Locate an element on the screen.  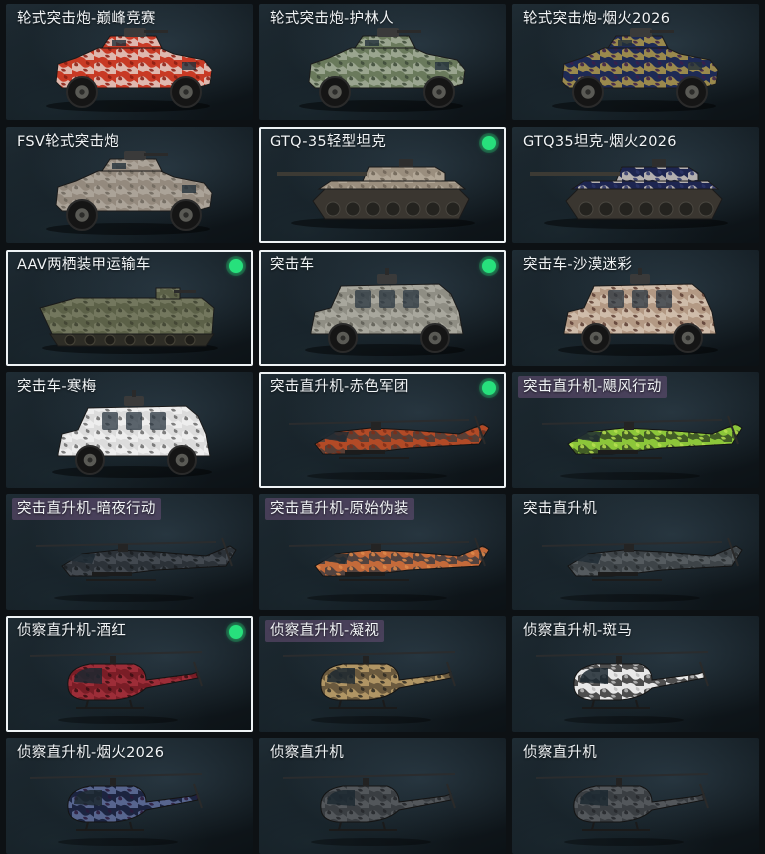
vehicle-skin-label: AAV两栖装甲运输车 is located at coordinates (84, 265).